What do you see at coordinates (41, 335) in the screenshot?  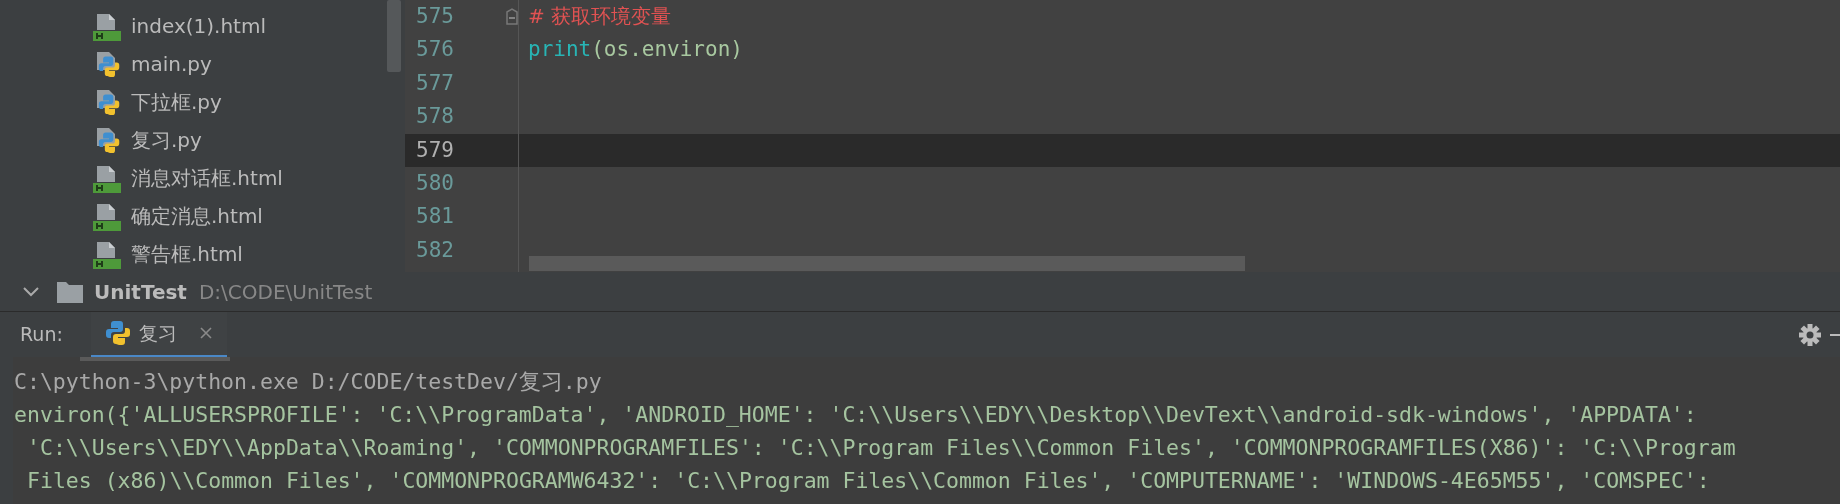 I see `panel-label: Run:` at bounding box center [41, 335].